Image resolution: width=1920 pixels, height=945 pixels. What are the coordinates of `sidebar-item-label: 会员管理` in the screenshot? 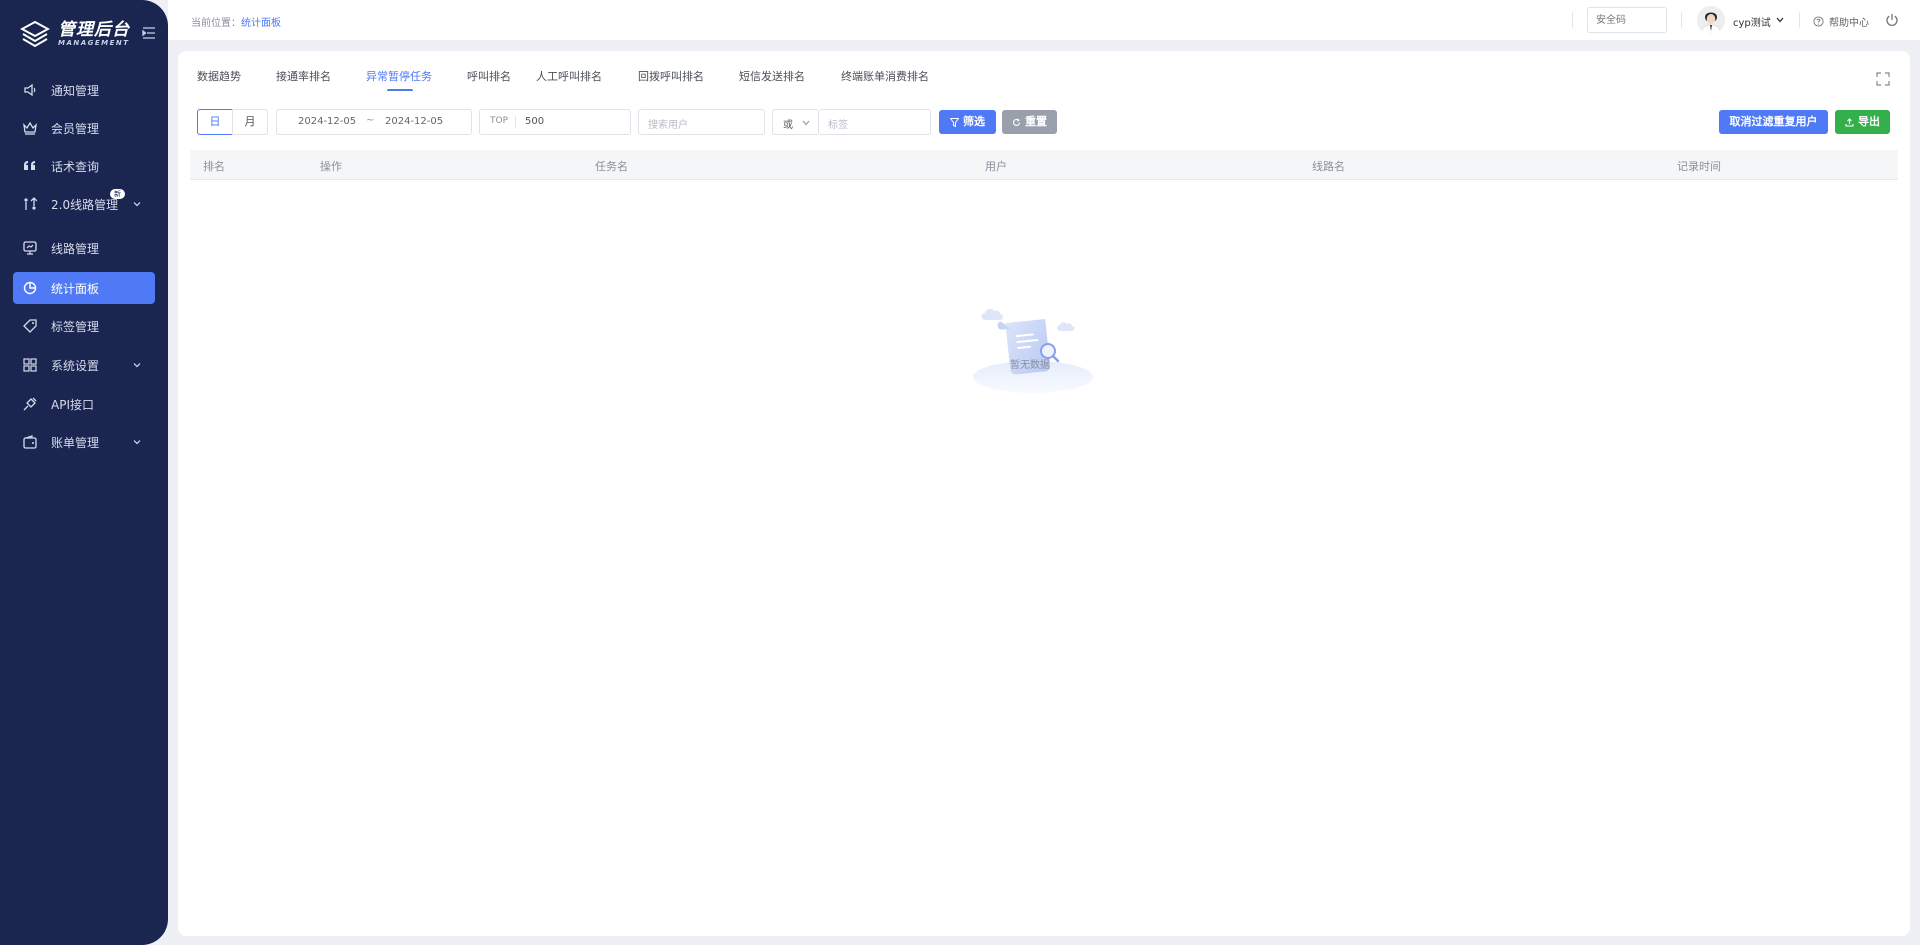 It's located at (75, 129).